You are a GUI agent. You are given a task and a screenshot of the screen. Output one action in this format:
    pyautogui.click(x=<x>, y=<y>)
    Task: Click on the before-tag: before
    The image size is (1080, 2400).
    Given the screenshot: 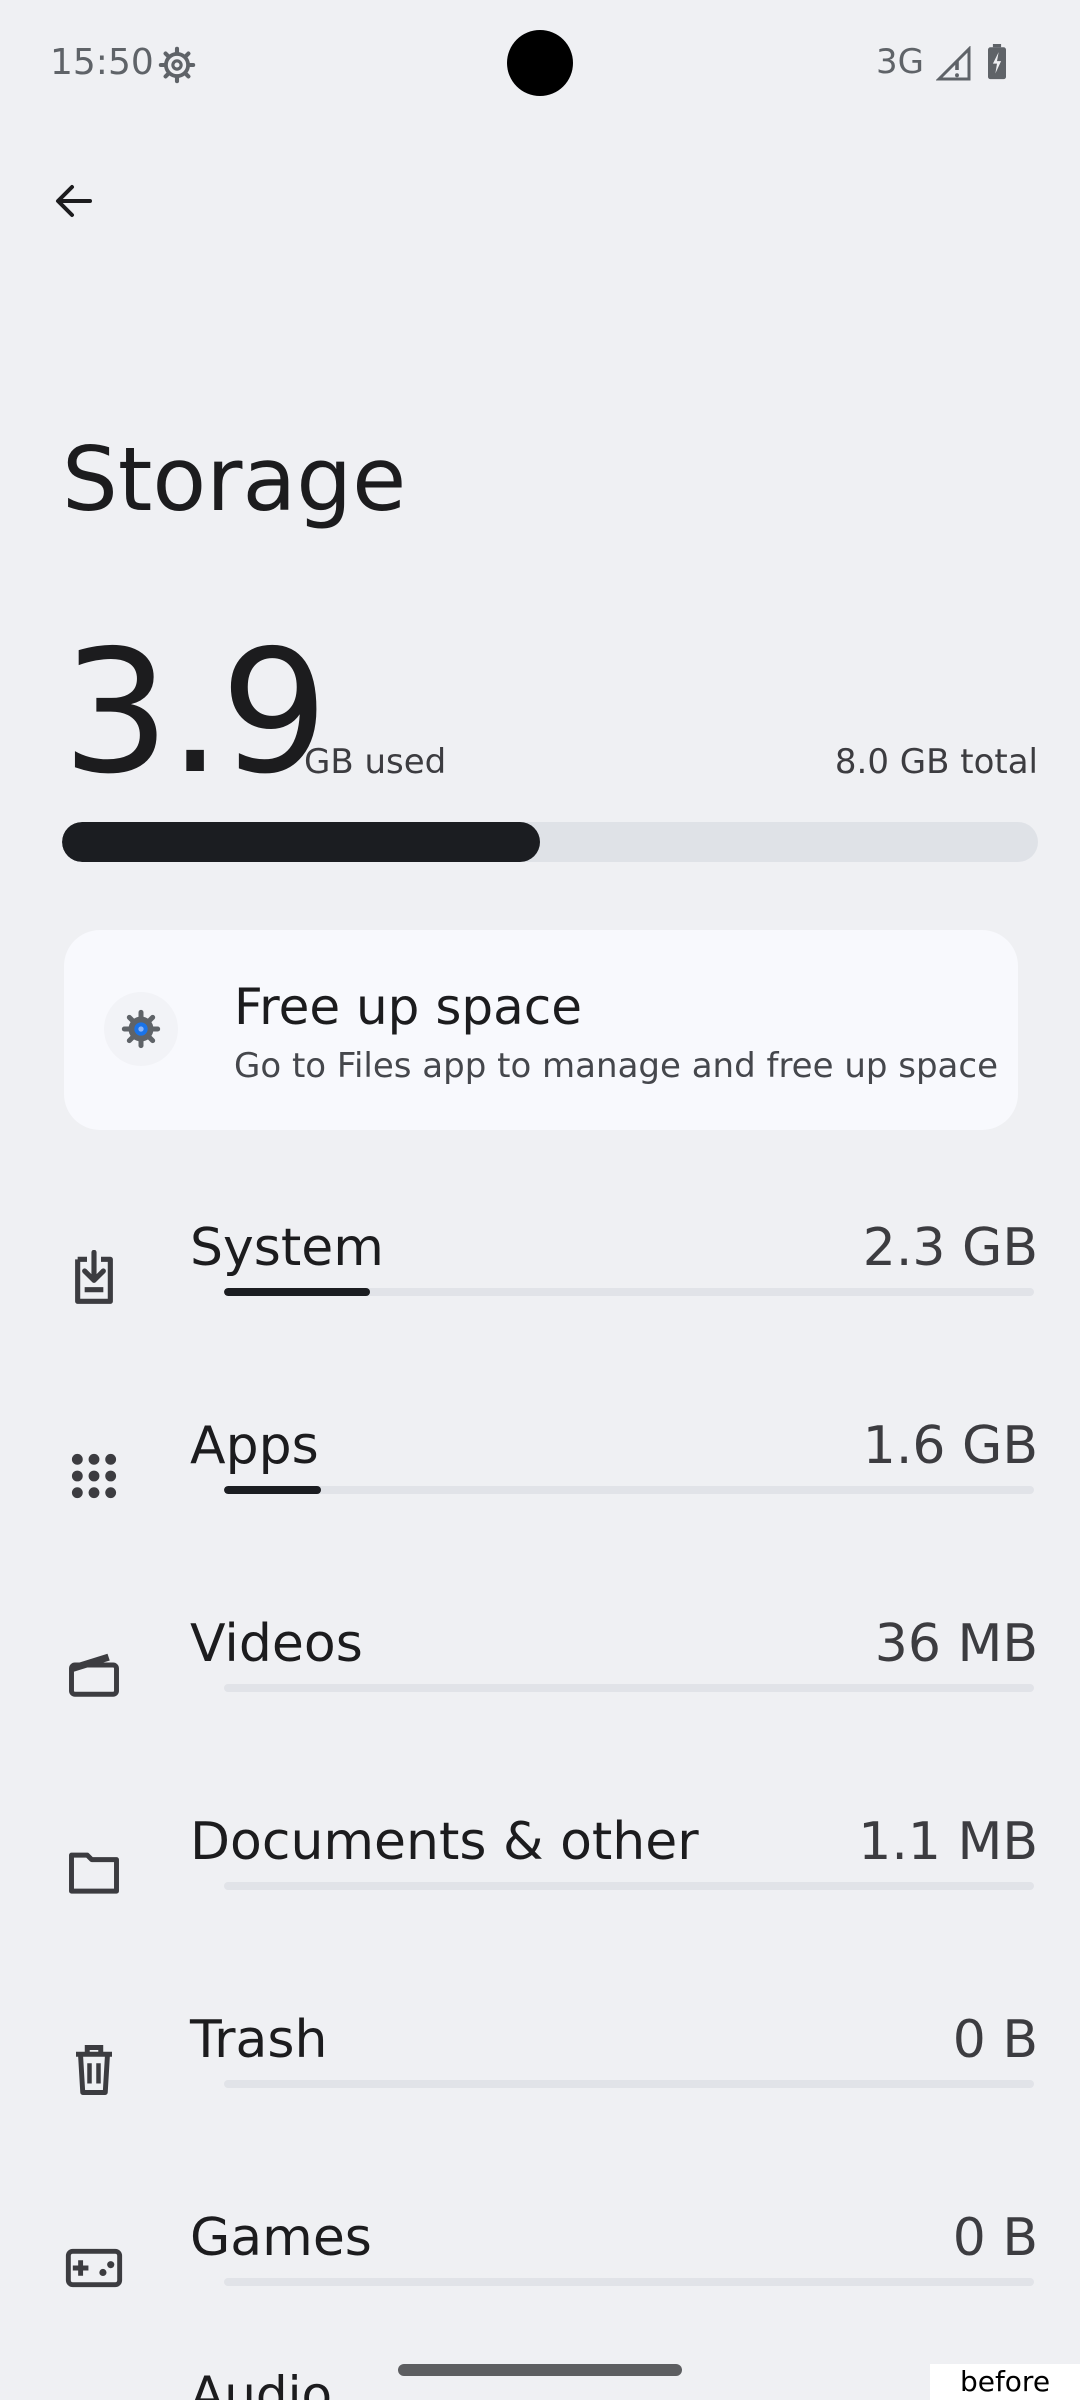 What is the action you would take?
    pyautogui.click(x=1005, y=2382)
    